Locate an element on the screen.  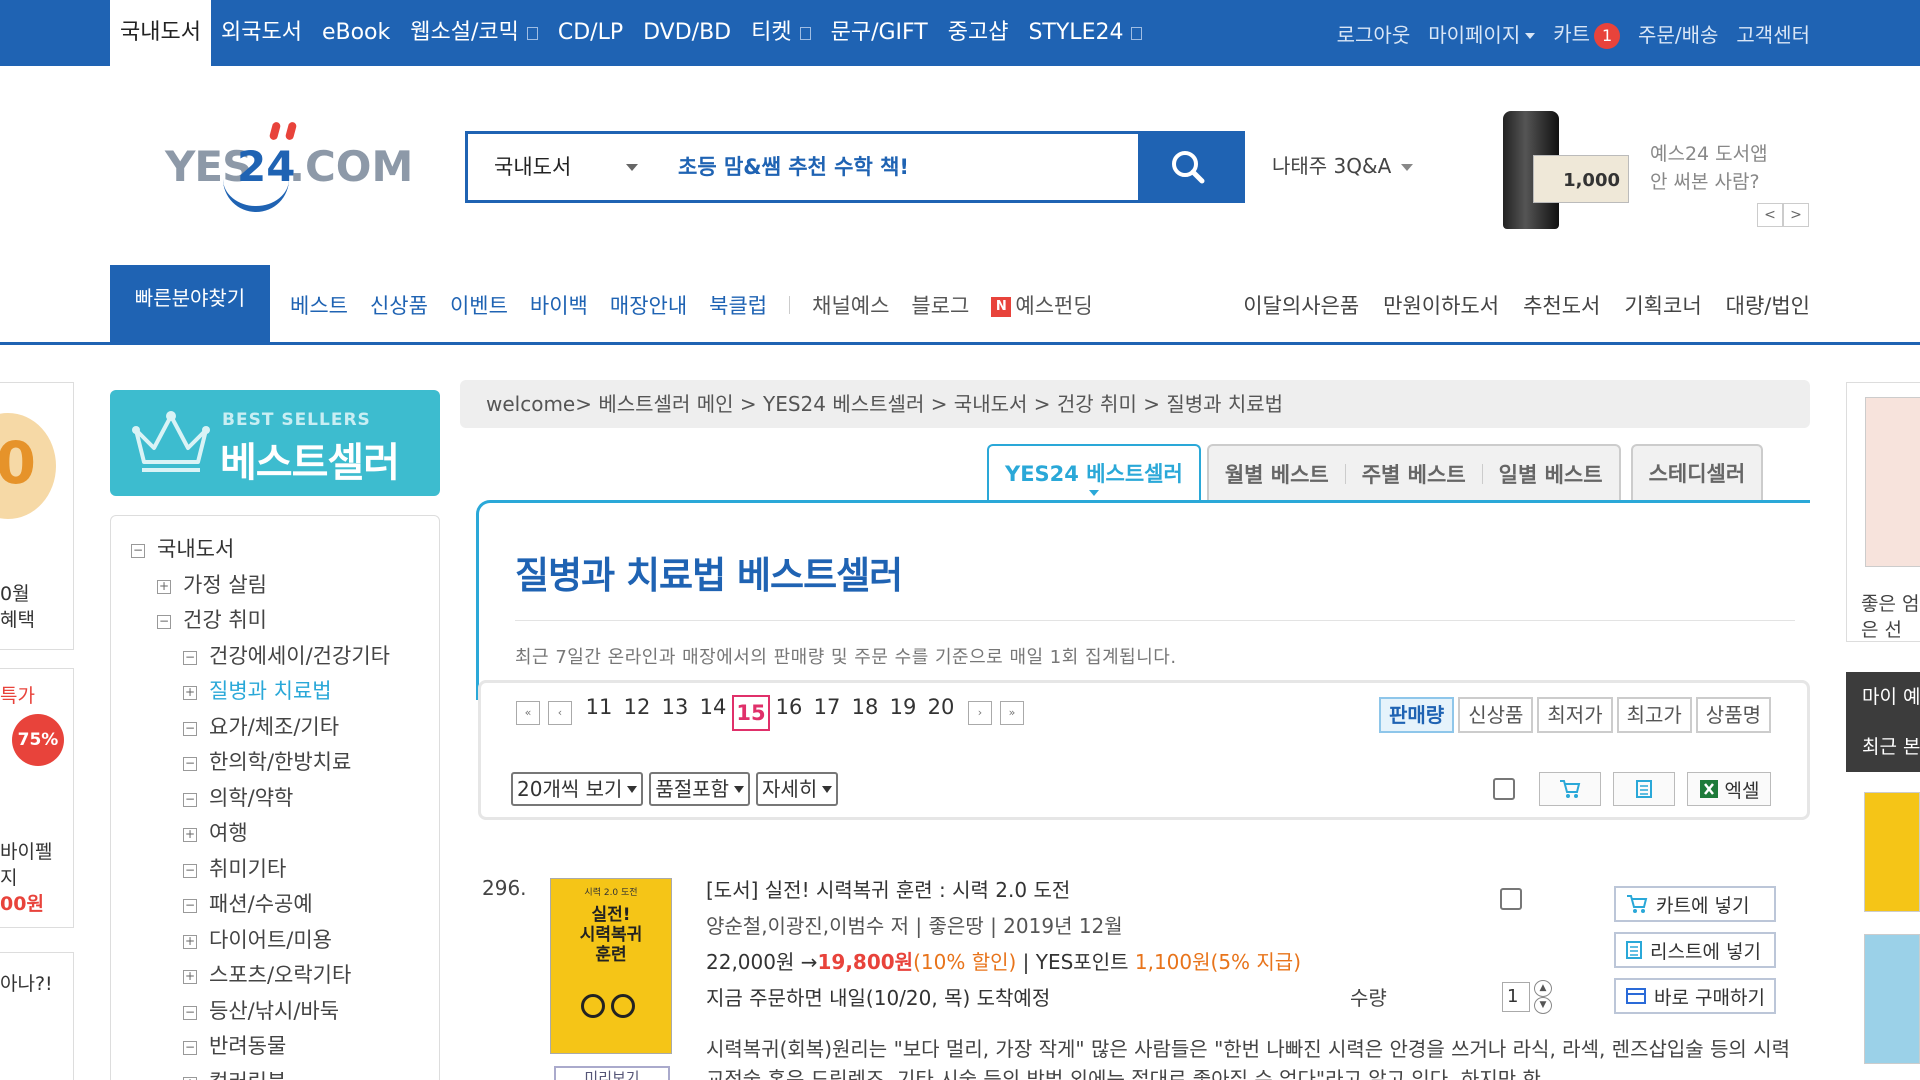
bulk-list-button is located at coordinates (1644, 789).